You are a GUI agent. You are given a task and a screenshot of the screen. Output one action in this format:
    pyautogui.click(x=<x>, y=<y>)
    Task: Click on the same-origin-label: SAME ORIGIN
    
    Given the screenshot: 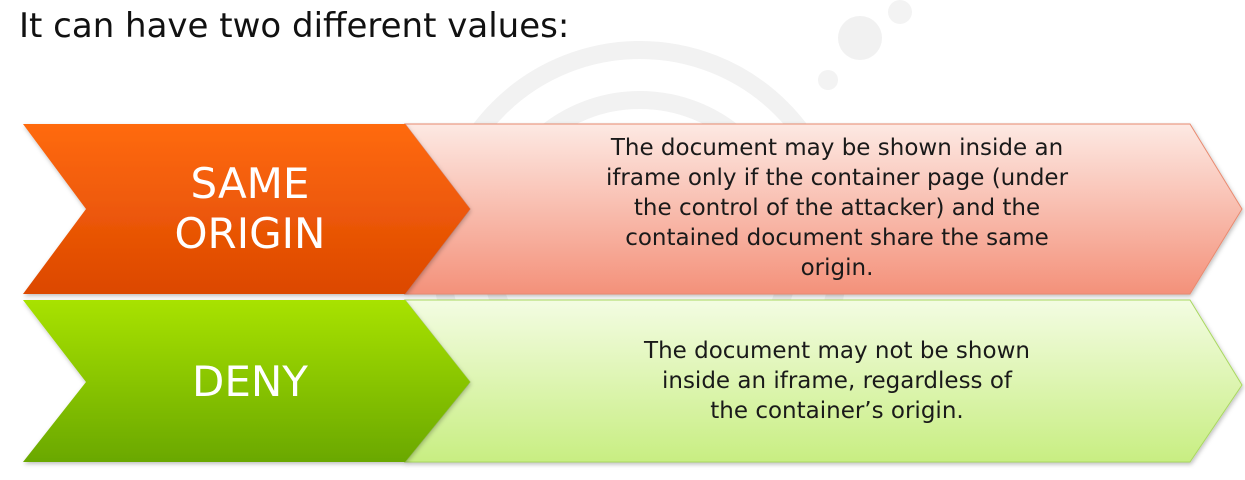 What is the action you would take?
    pyautogui.click(x=250, y=208)
    